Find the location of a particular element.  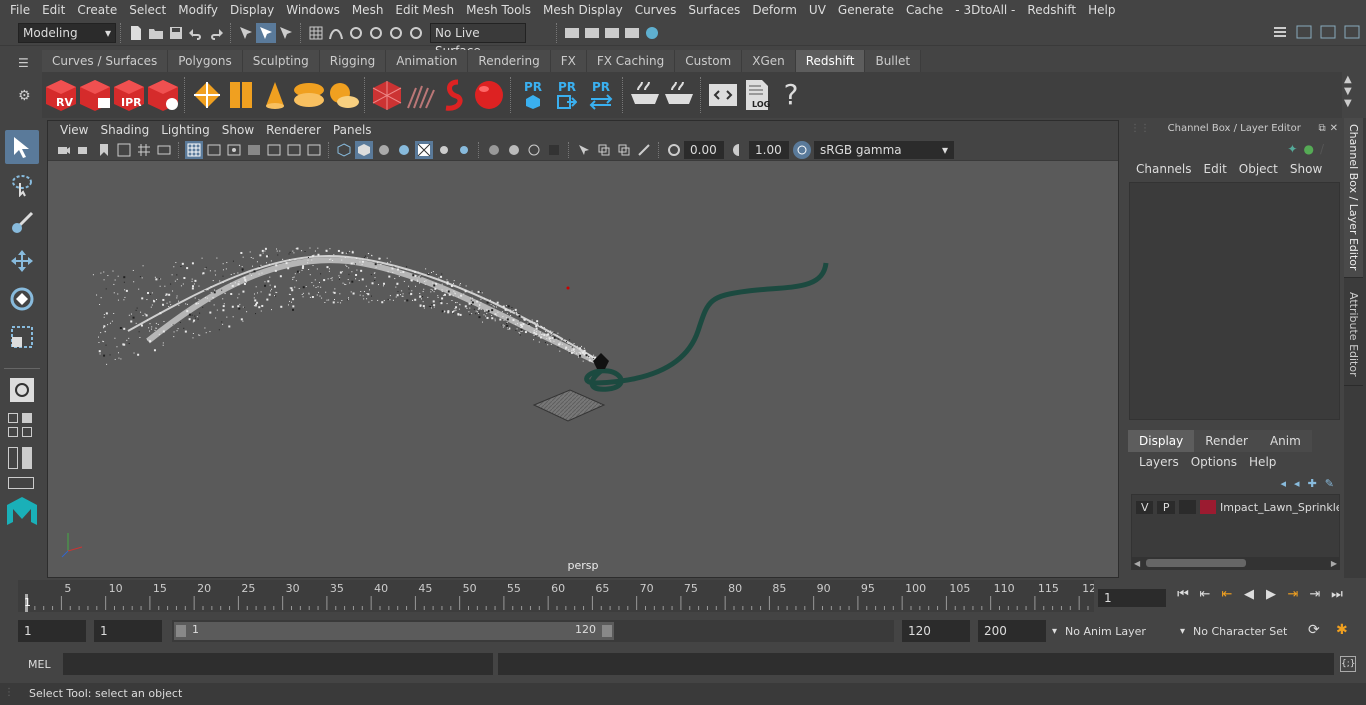

anim-layer-selector: ▾ No Anim Layer is located at coordinates (1115, 631).